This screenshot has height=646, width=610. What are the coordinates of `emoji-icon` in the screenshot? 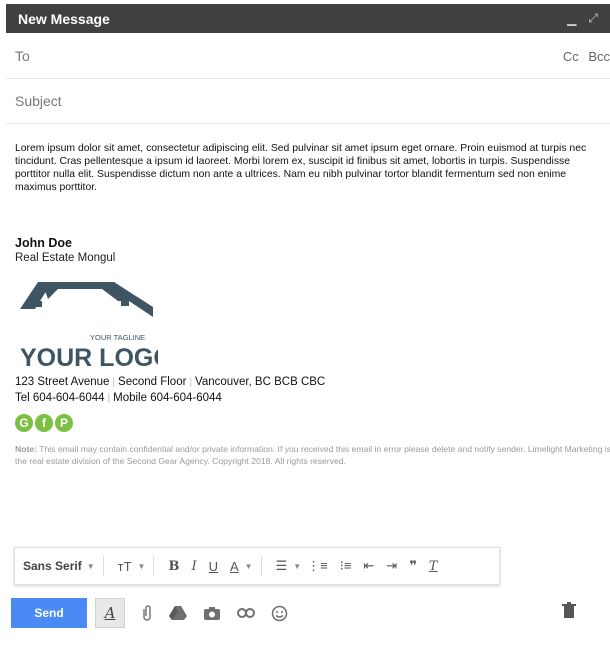 It's located at (279, 613).